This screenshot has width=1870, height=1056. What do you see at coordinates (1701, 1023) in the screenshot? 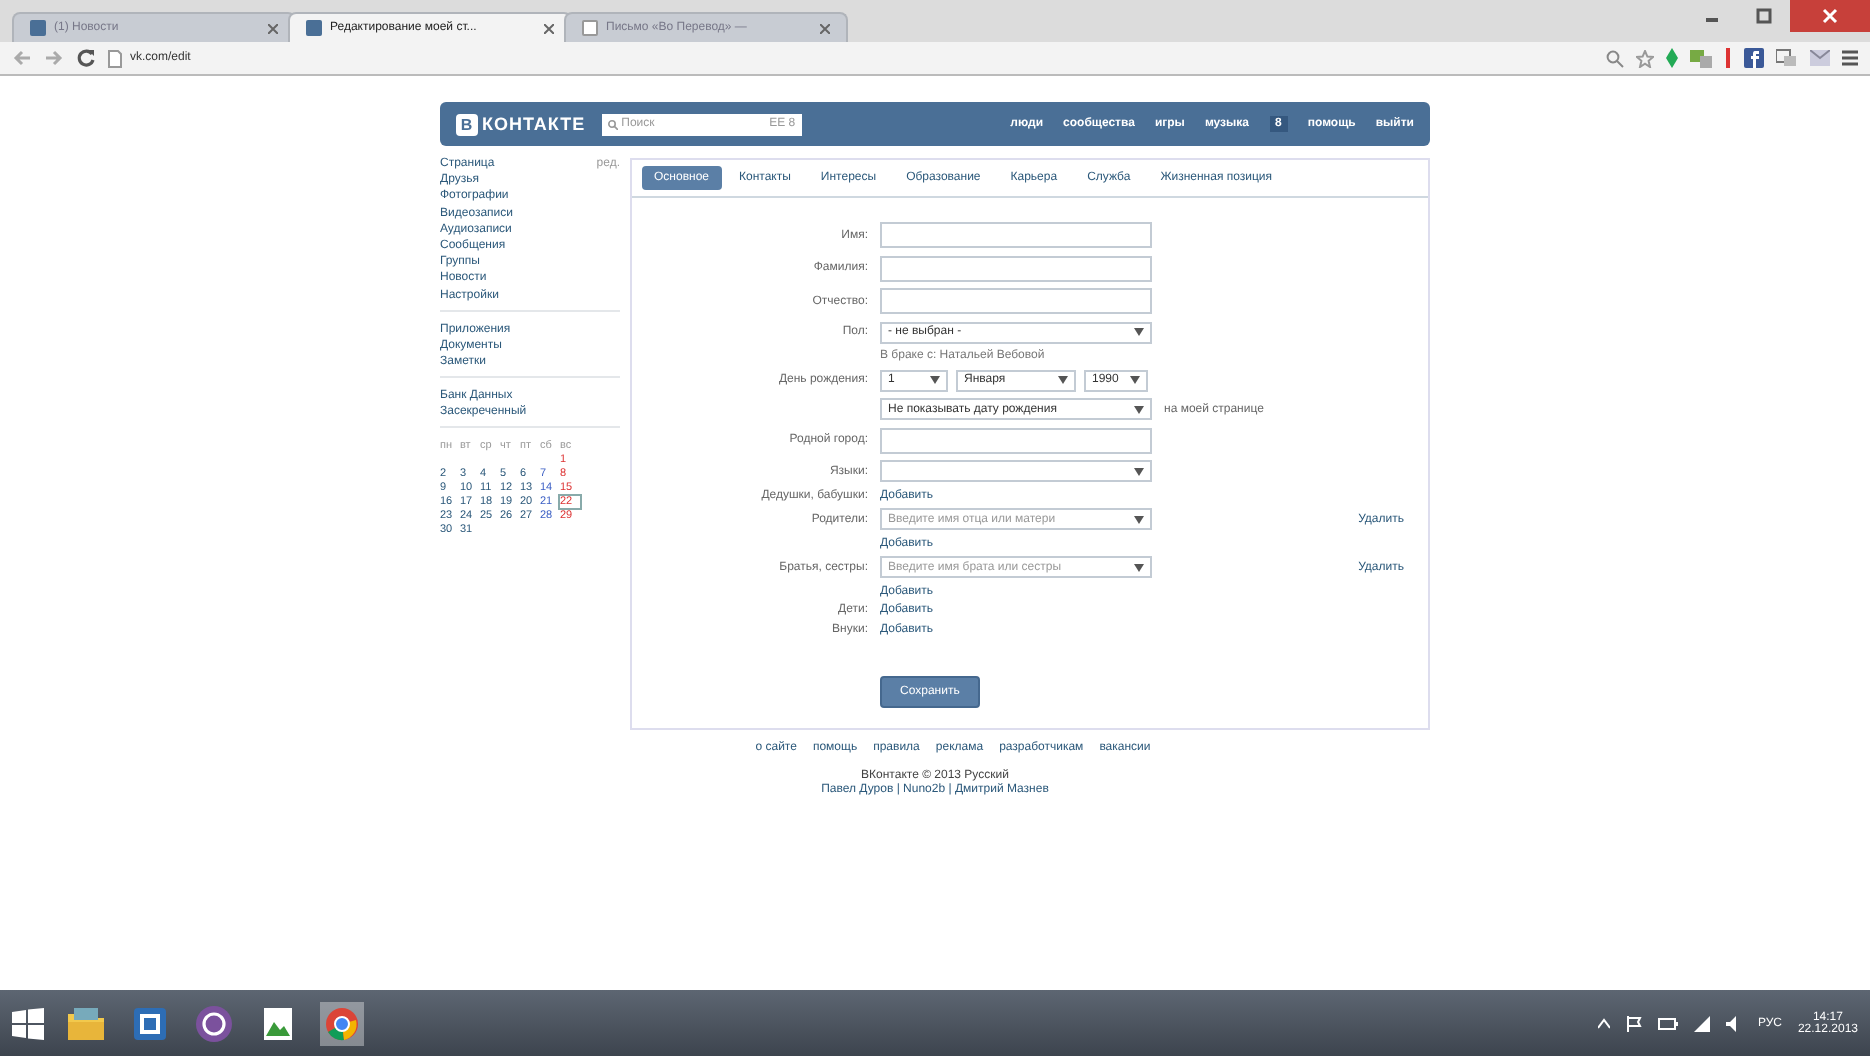
I see `network-icon` at bounding box center [1701, 1023].